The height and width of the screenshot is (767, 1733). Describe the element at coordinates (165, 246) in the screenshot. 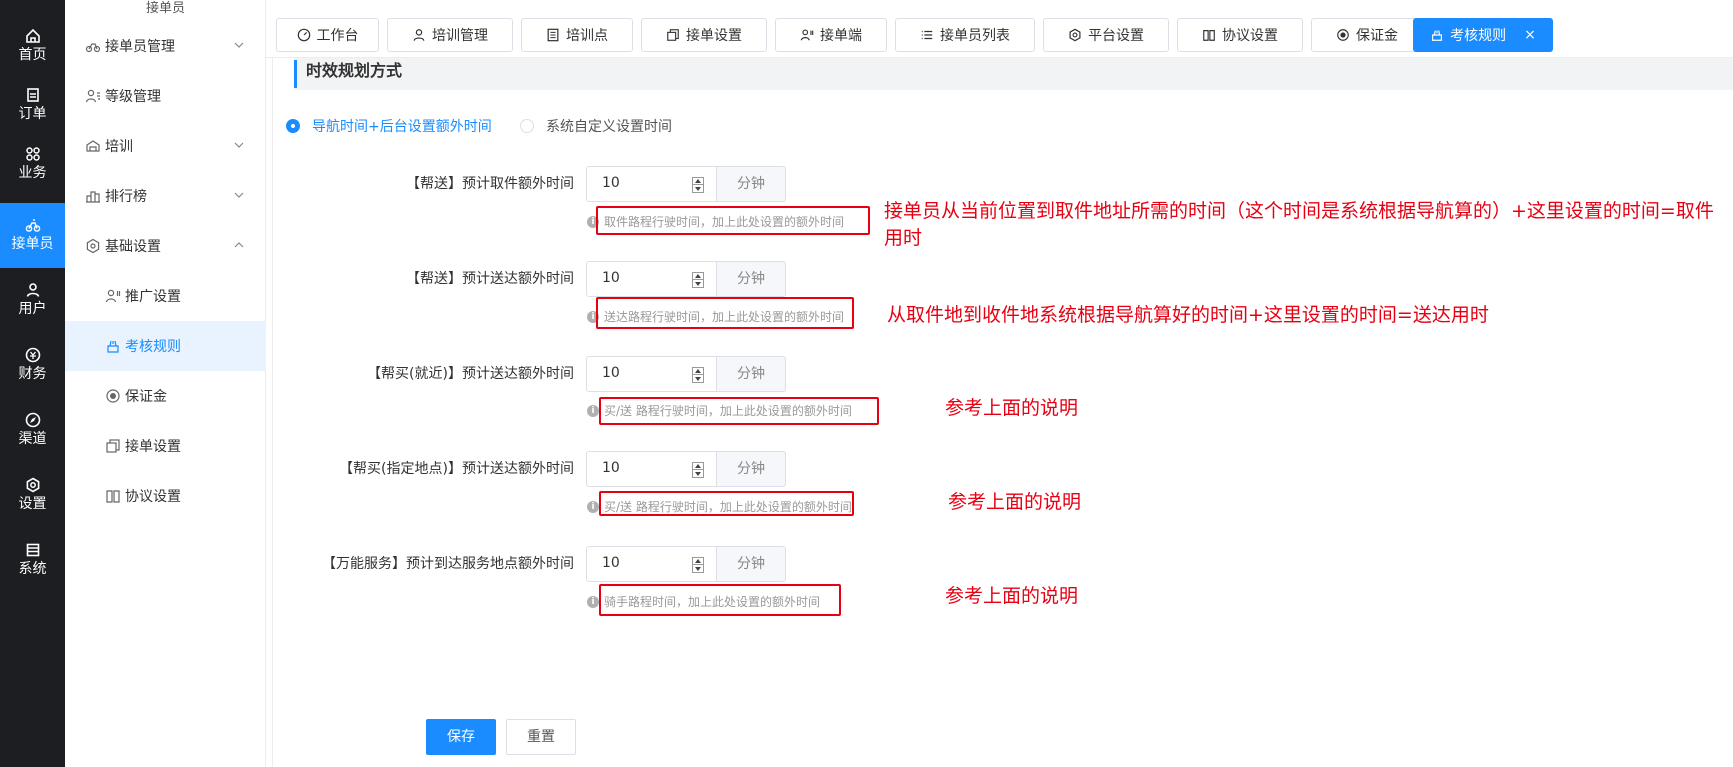

I see `sidebar-item-basic-settings: 基础设置` at that location.